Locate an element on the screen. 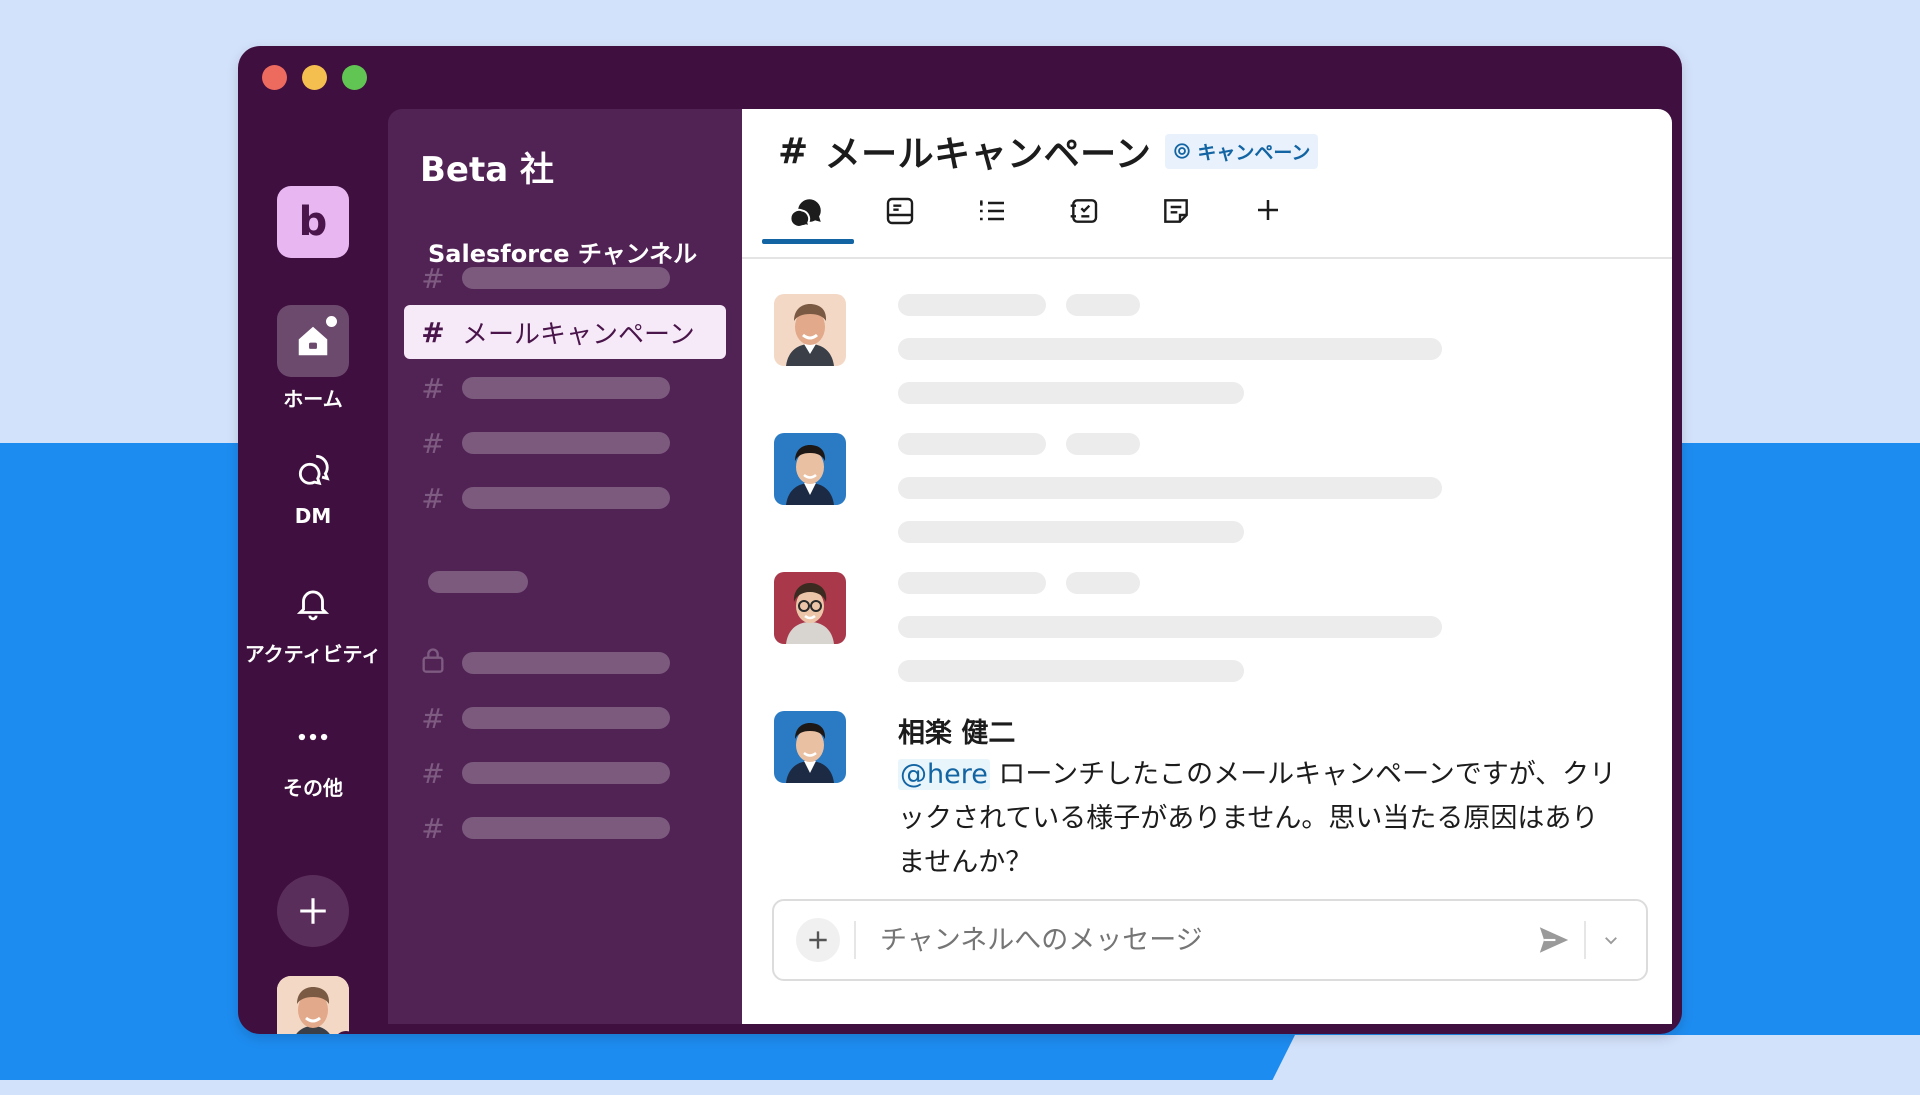 This screenshot has height=1095, width=1920. tab-list is located at coordinates (992, 219).